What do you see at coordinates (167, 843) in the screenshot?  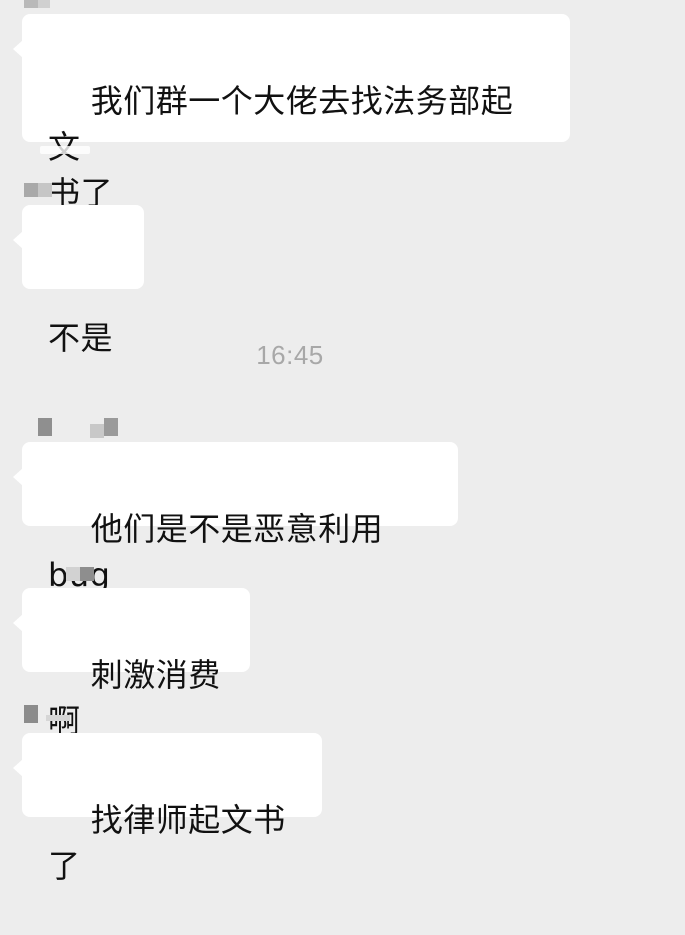 I see `message-text: 找律师起文书了` at bounding box center [167, 843].